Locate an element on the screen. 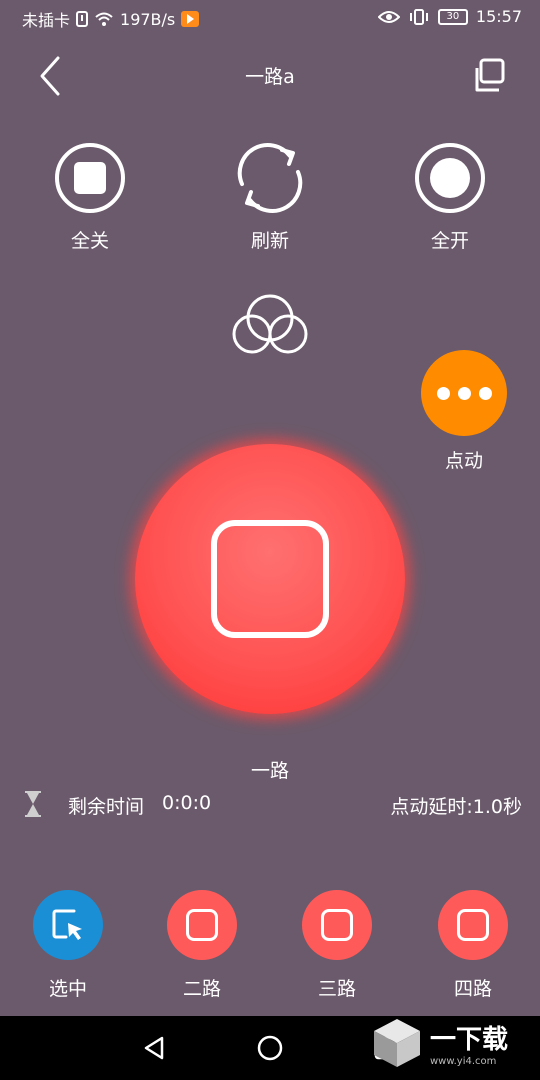  cube-logo-icon is located at coordinates (397, 1043).